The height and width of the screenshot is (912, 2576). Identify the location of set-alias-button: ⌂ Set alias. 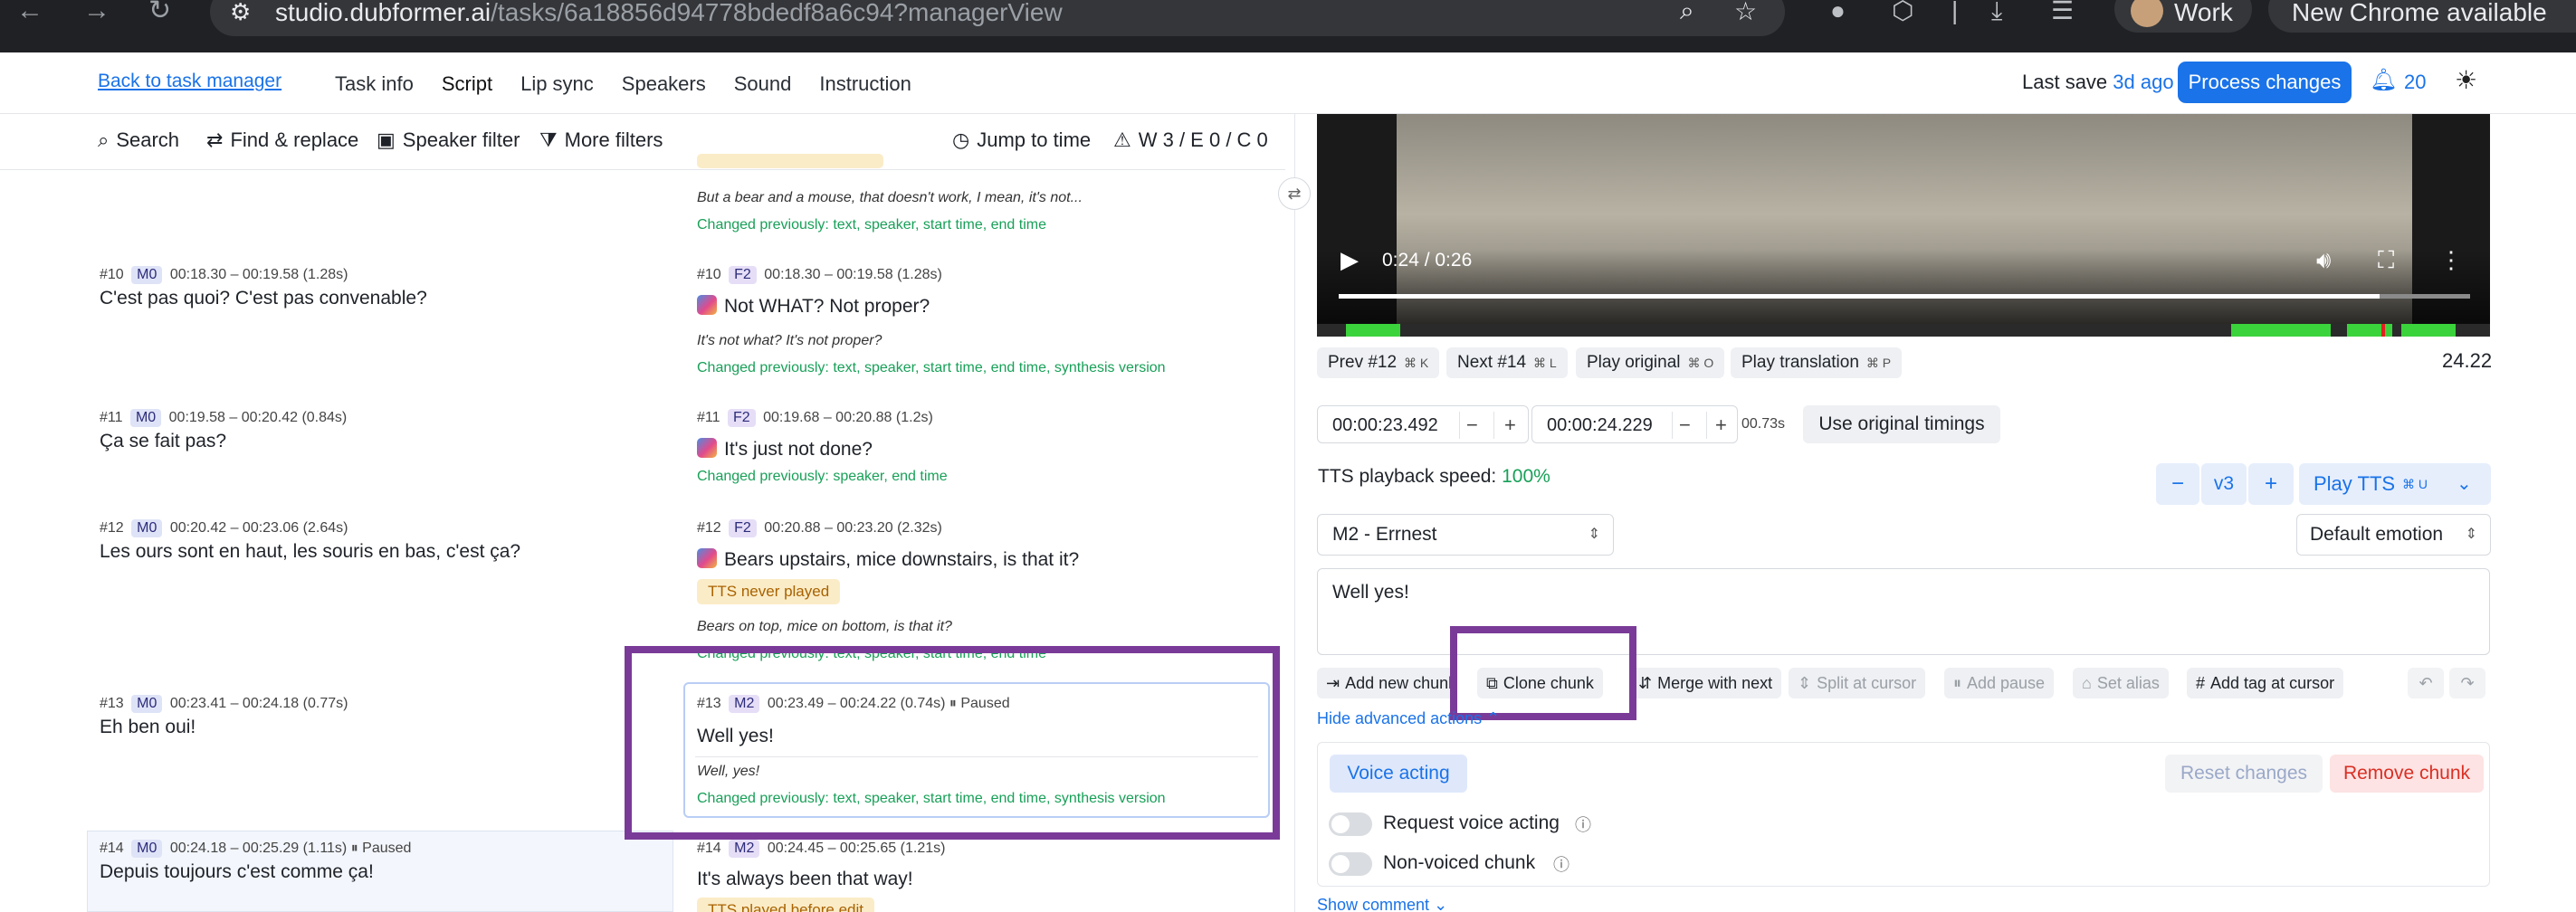
(2121, 683).